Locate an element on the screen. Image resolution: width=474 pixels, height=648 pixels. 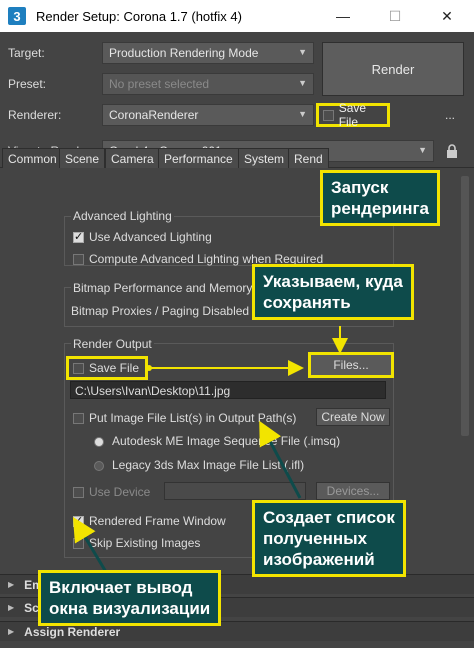
rollout-assign-renderer-label: Assign Renderer is located at coordinates (72, 631).